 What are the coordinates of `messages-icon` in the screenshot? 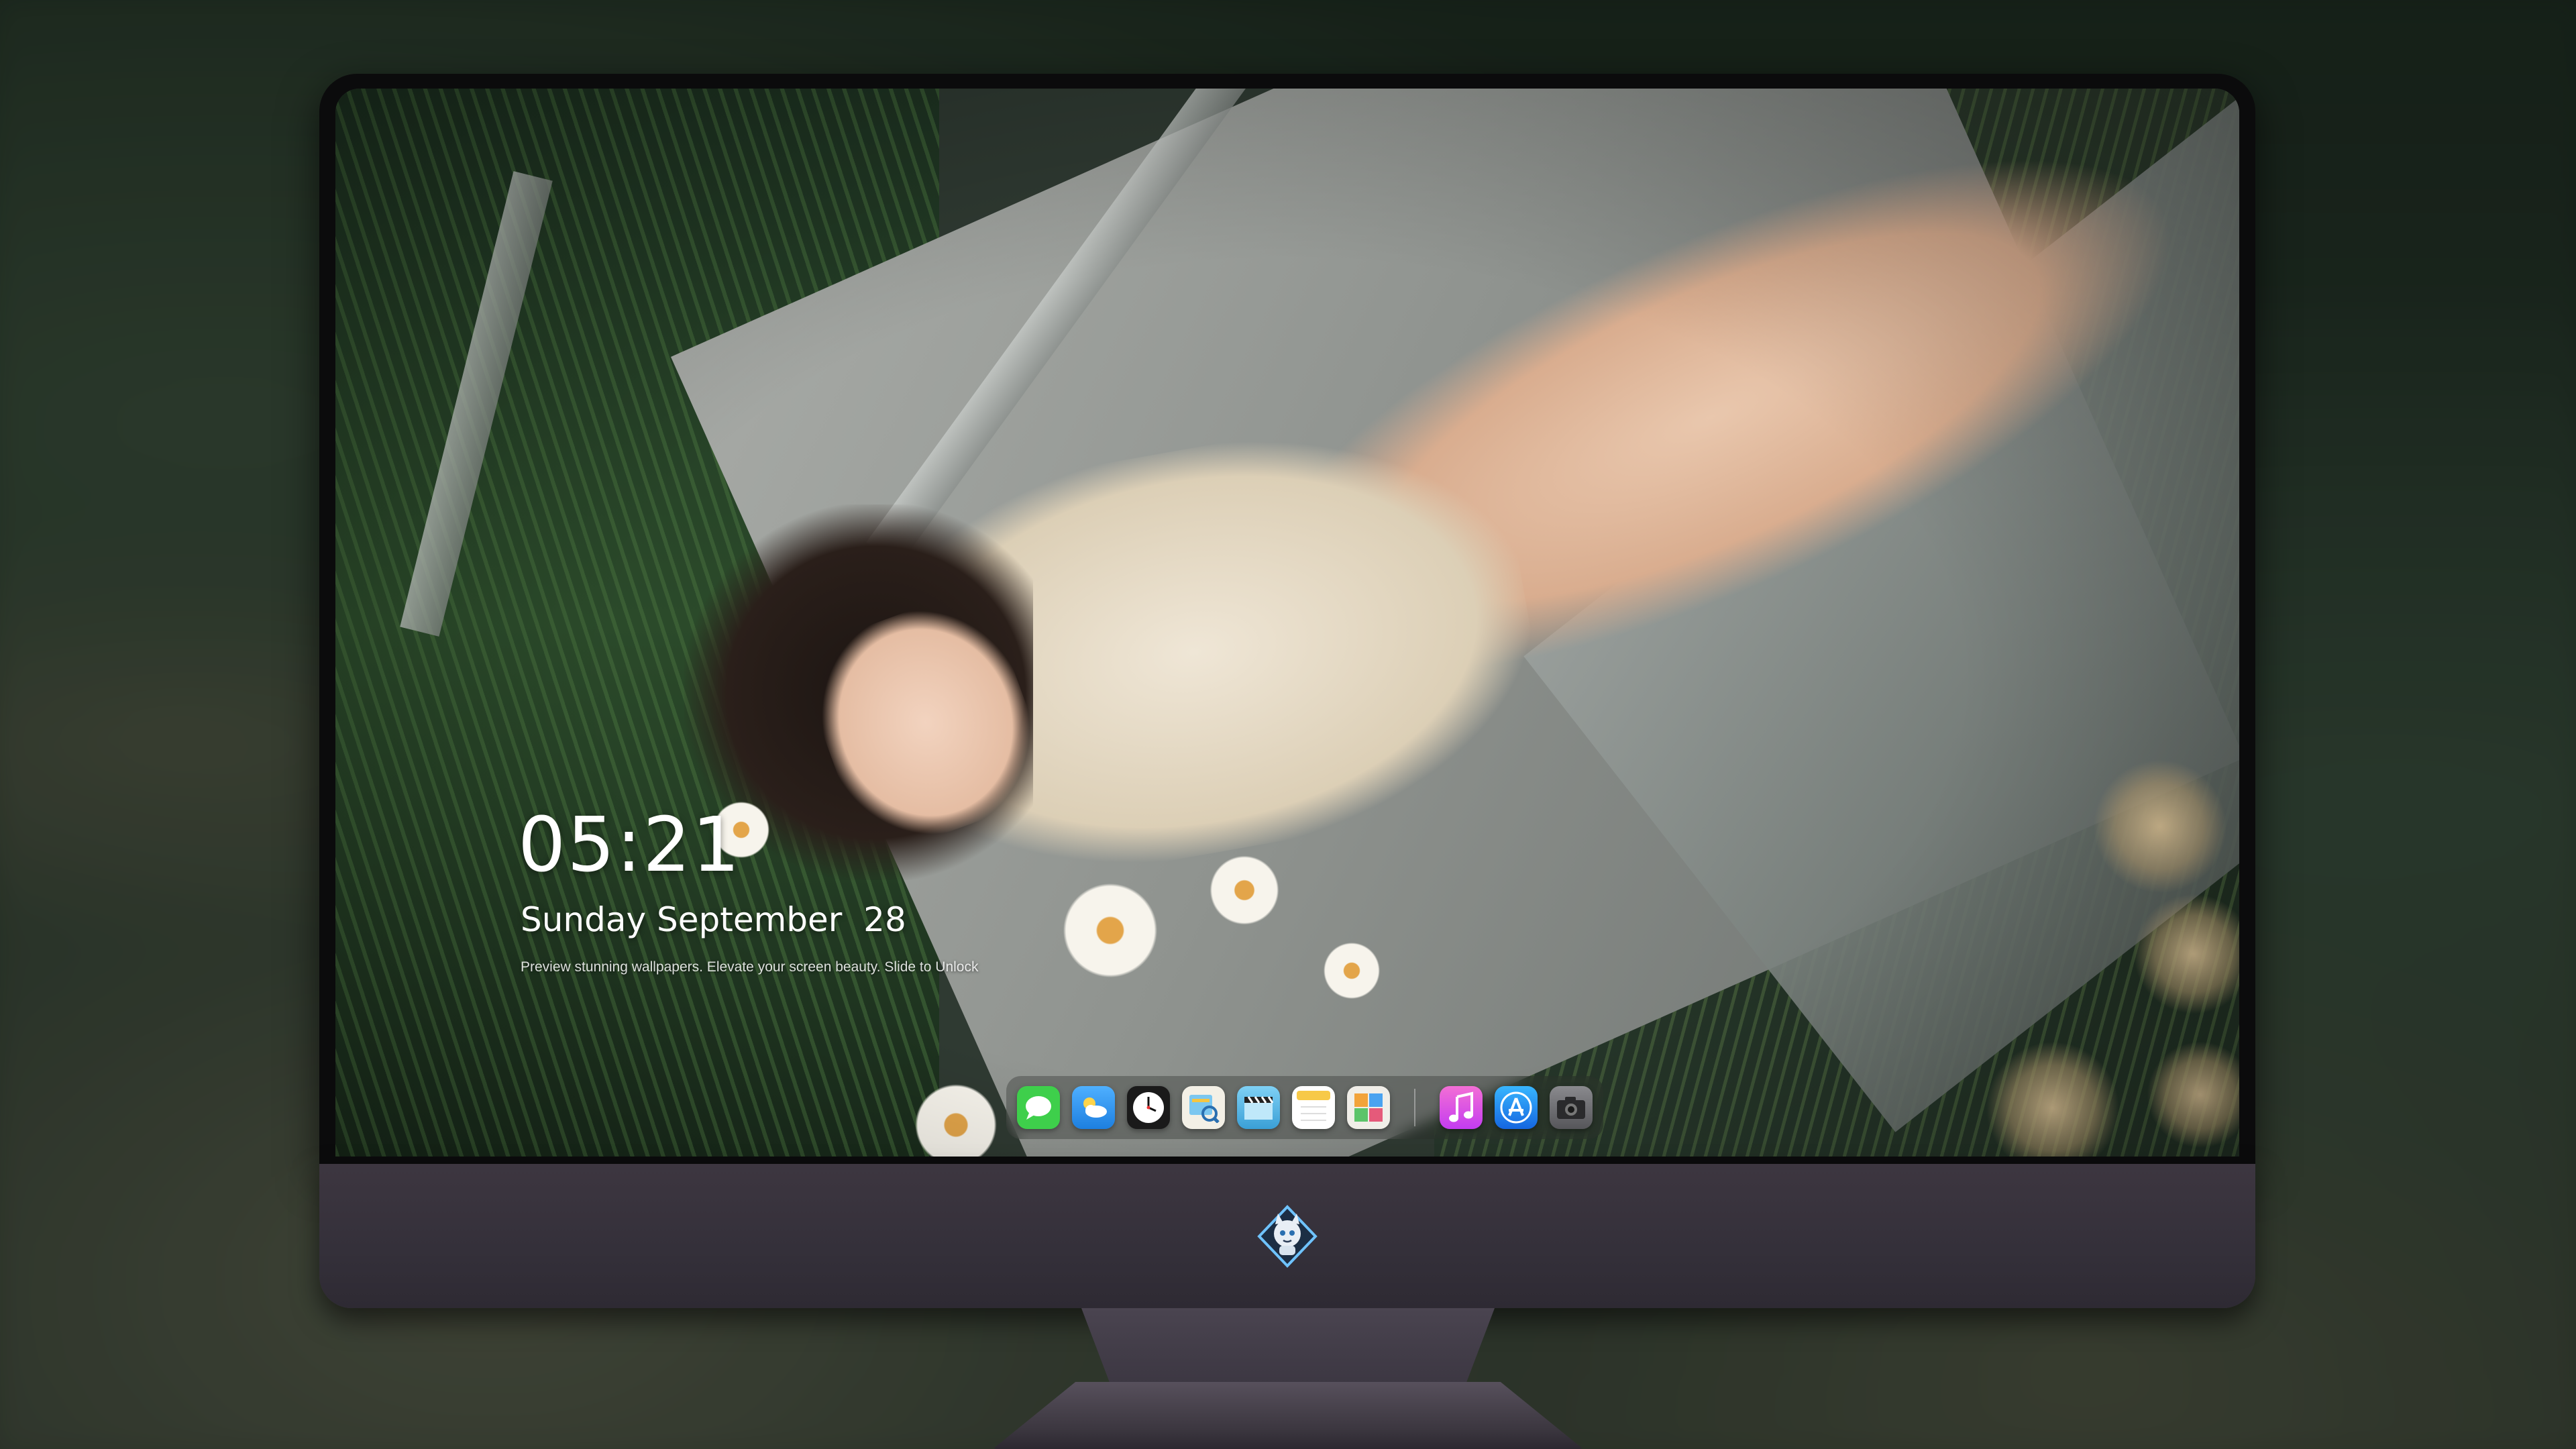 It's located at (1038, 1107).